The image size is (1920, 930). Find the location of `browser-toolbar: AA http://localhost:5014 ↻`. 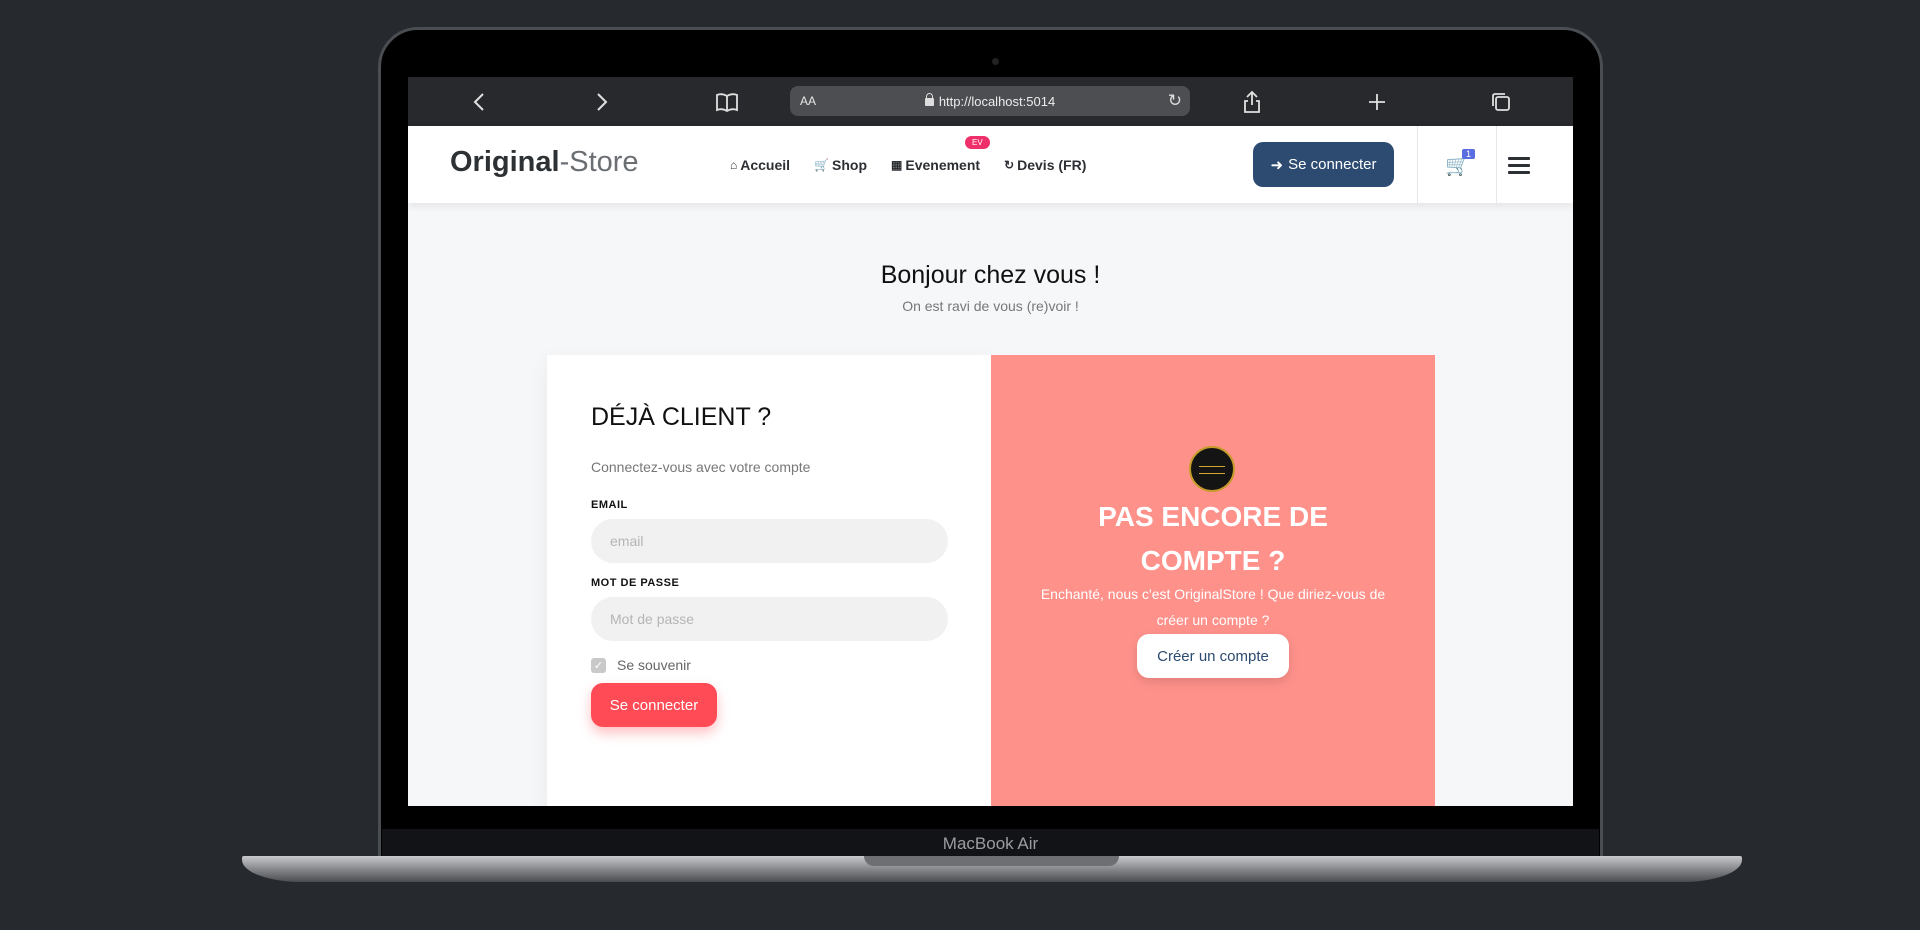

browser-toolbar: AA http://localhost:5014 ↻ is located at coordinates (990, 101).